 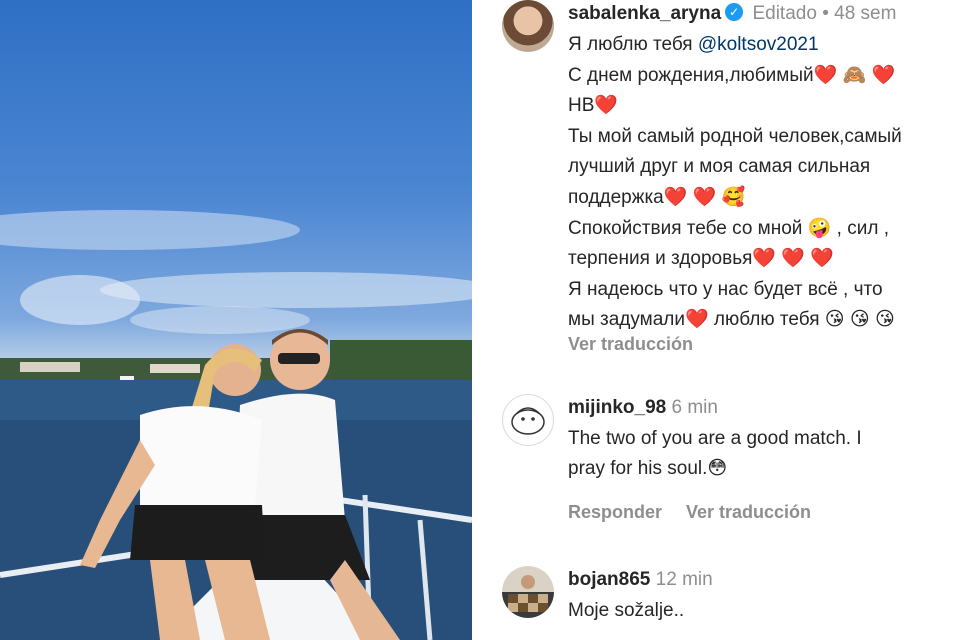 What do you see at coordinates (684, 579) in the screenshot?
I see `comment-time: 12 min` at bounding box center [684, 579].